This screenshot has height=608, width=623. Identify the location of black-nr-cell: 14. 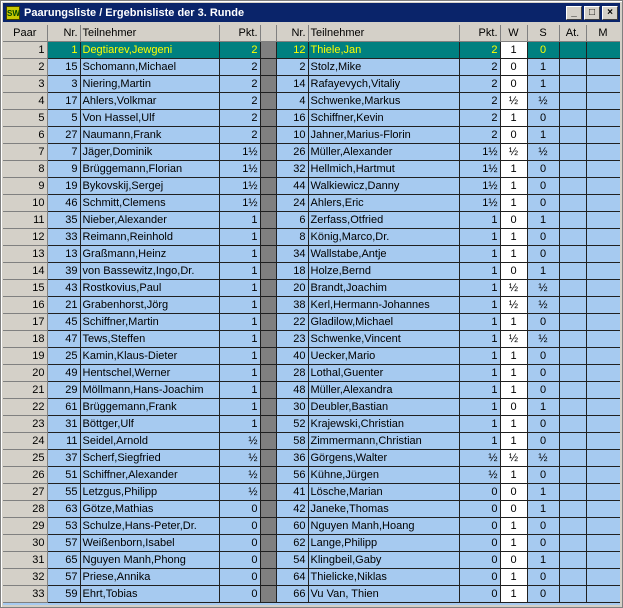
(292, 84).